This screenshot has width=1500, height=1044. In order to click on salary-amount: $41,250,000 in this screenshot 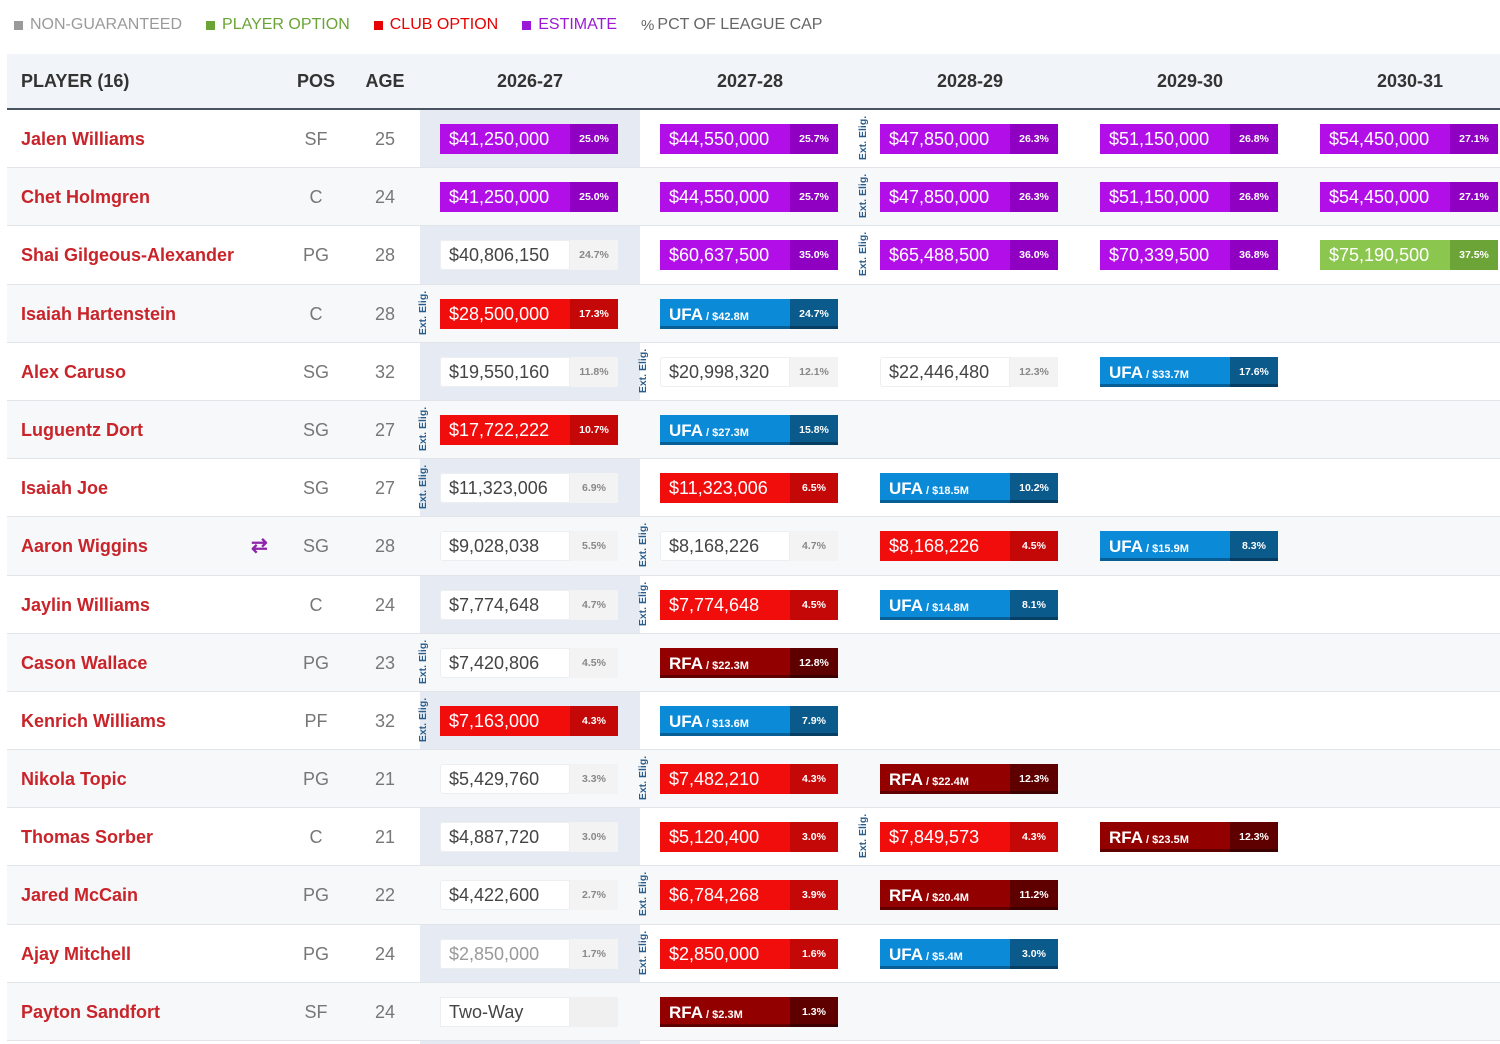, I will do `click(505, 139)`.